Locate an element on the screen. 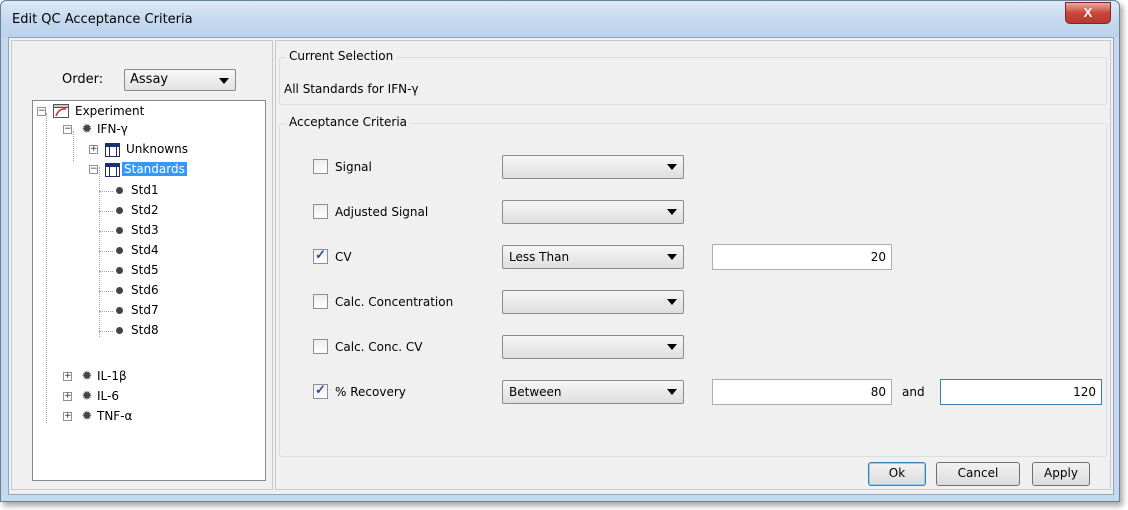 The height and width of the screenshot is (510, 1128). title-bar: Edit QC Acceptance Criteria X is located at coordinates (560, 19).